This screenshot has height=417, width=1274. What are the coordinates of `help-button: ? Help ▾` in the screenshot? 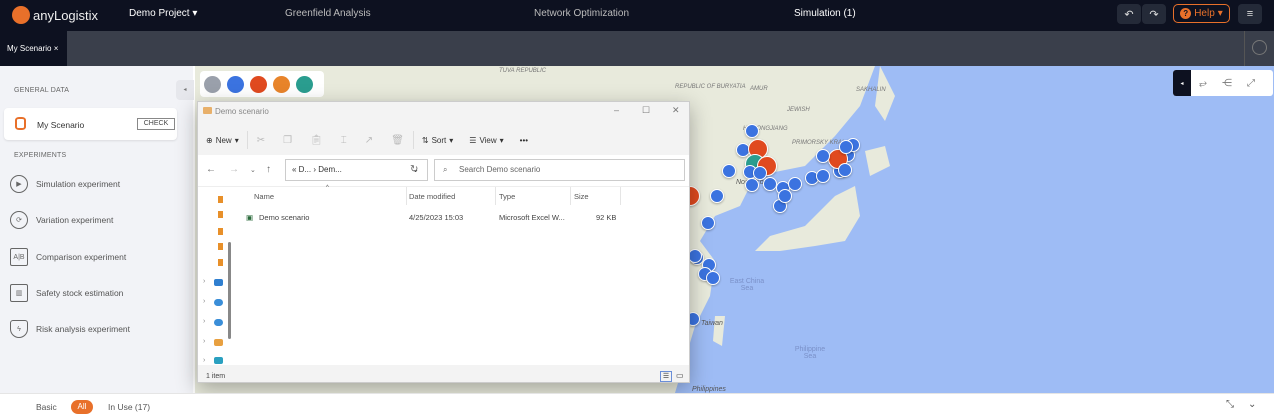 It's located at (1201, 13).